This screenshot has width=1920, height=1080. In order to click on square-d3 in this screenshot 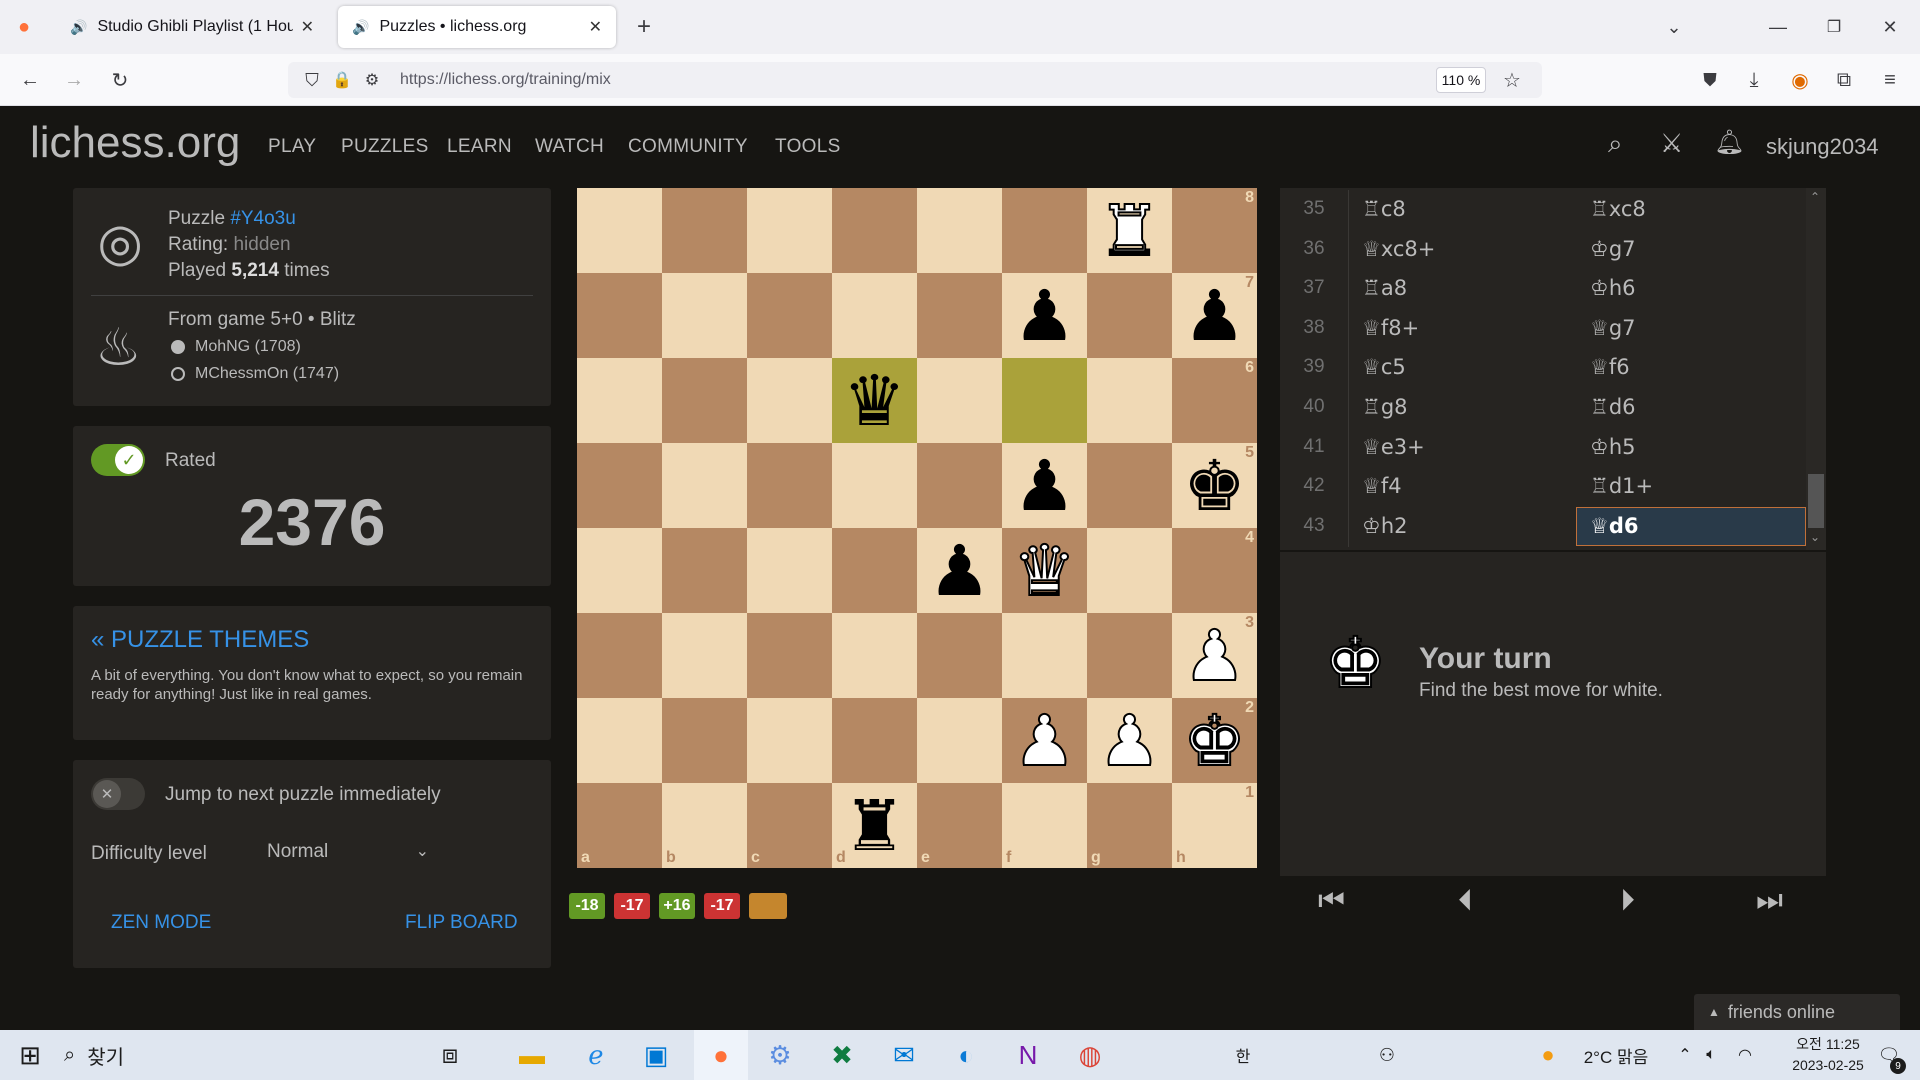, I will do `click(874, 655)`.